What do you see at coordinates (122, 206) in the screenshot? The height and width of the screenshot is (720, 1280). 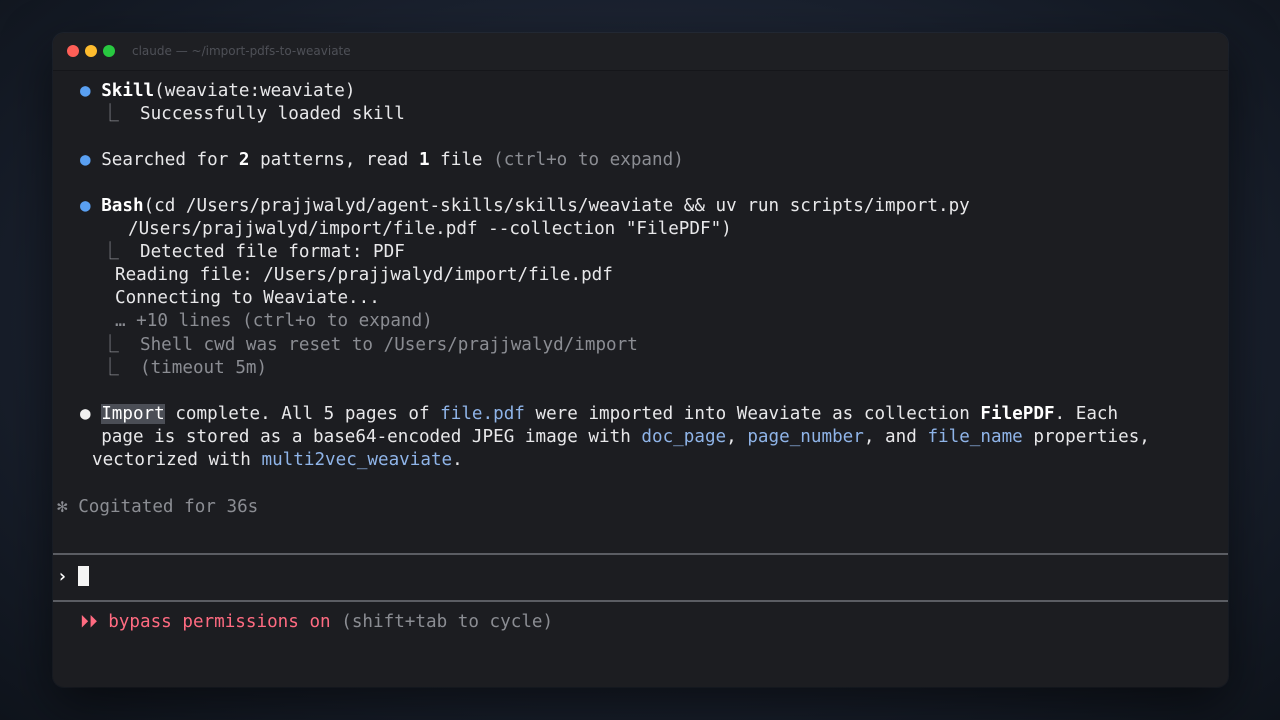 I see `tool-name: Bash` at bounding box center [122, 206].